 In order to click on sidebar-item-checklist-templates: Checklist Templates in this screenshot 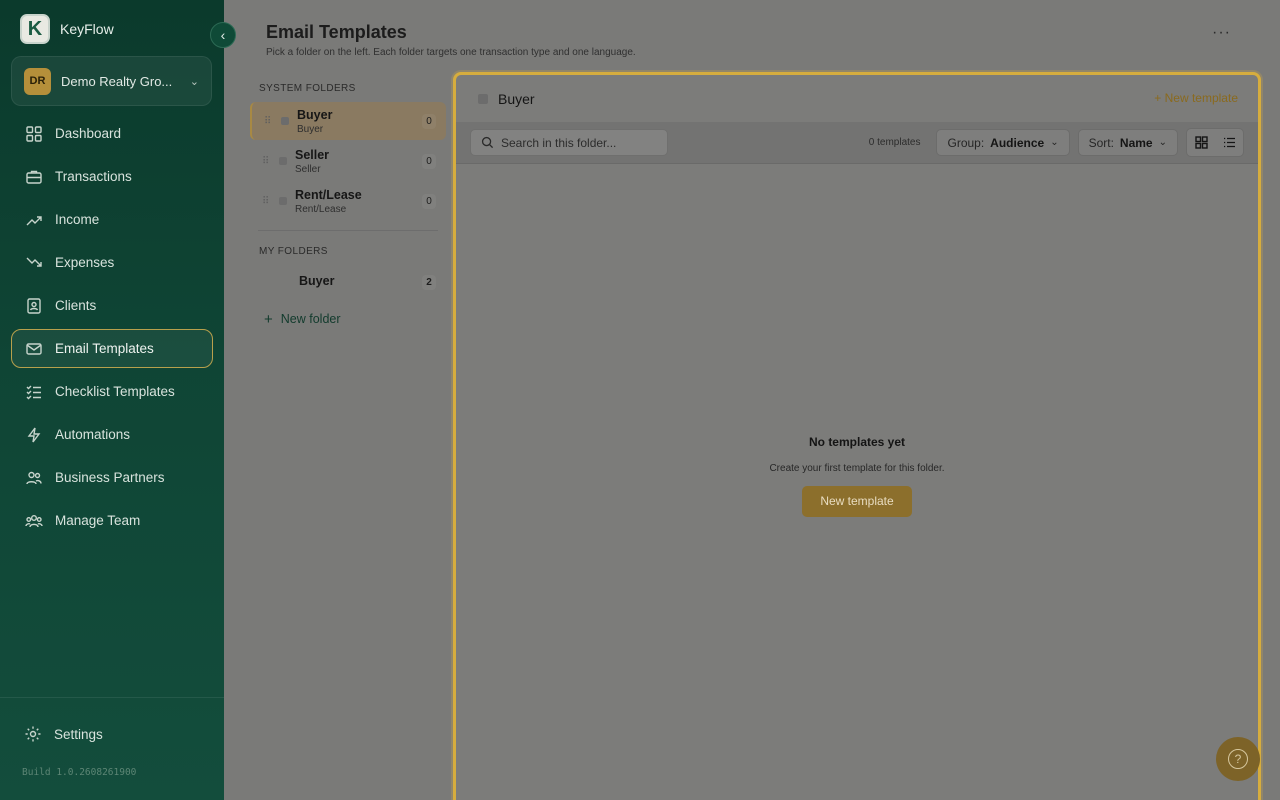, I will do `click(112, 391)`.